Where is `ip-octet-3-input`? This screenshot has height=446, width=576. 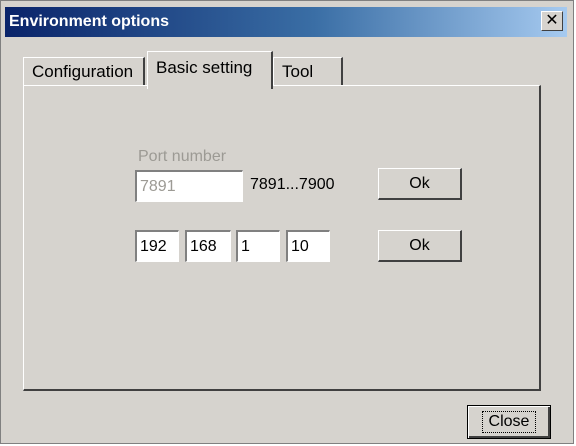
ip-octet-3-input is located at coordinates (258, 246).